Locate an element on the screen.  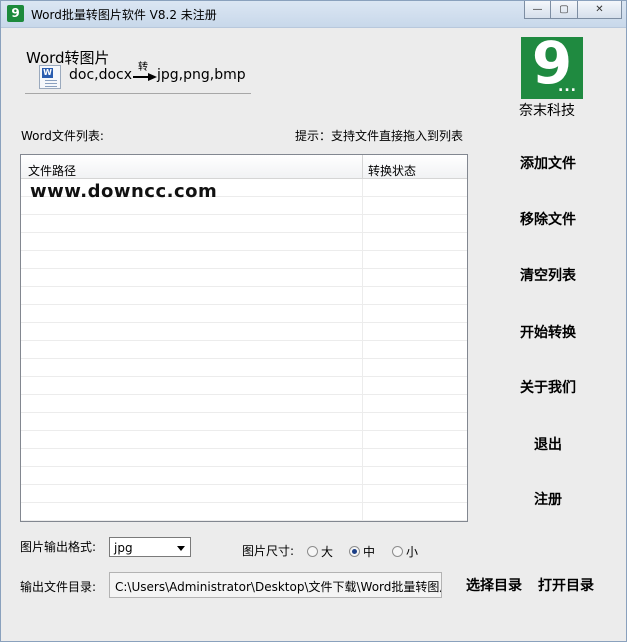
open-dir-button: 打开目录 is located at coordinates (566, 586).